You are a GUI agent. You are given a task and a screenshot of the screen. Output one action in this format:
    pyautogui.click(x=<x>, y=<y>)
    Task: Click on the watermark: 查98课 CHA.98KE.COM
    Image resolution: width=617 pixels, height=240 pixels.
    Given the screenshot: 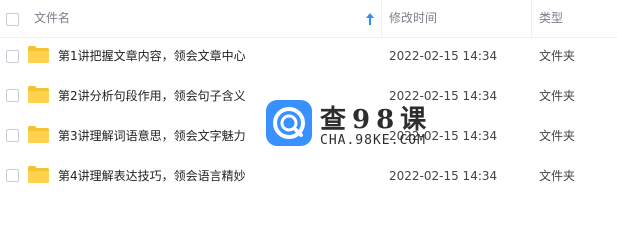 What is the action you would take?
    pyautogui.click(x=355, y=125)
    